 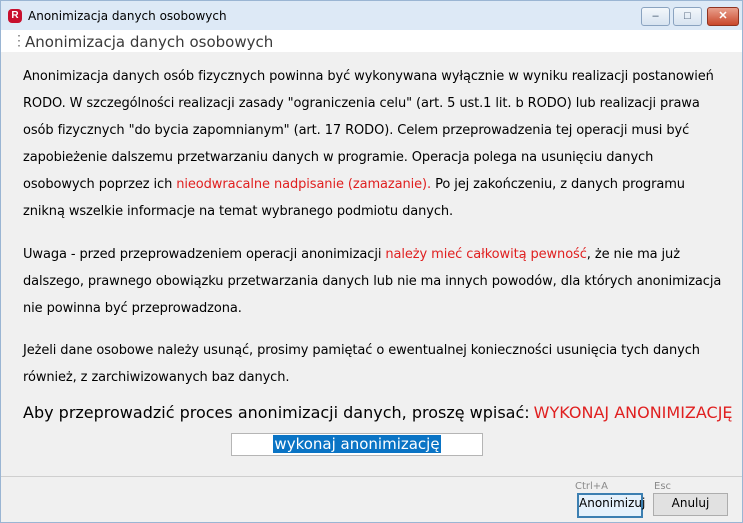 What do you see at coordinates (371, 41) in the screenshot?
I see `dialog-header: ⋮ Anonimizacja danych osobowych` at bounding box center [371, 41].